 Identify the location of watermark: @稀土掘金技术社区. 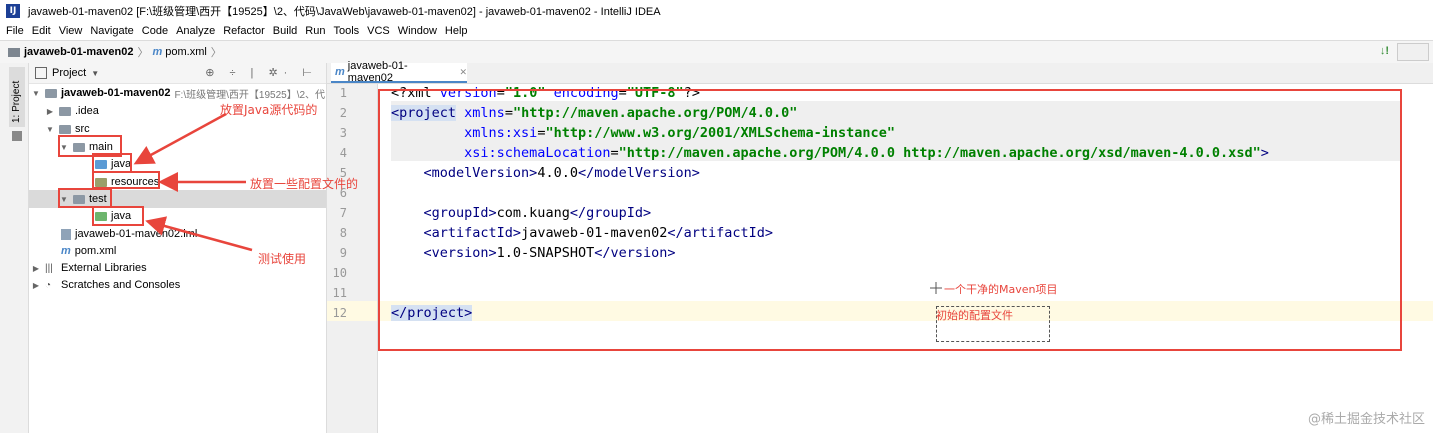
(1366, 419).